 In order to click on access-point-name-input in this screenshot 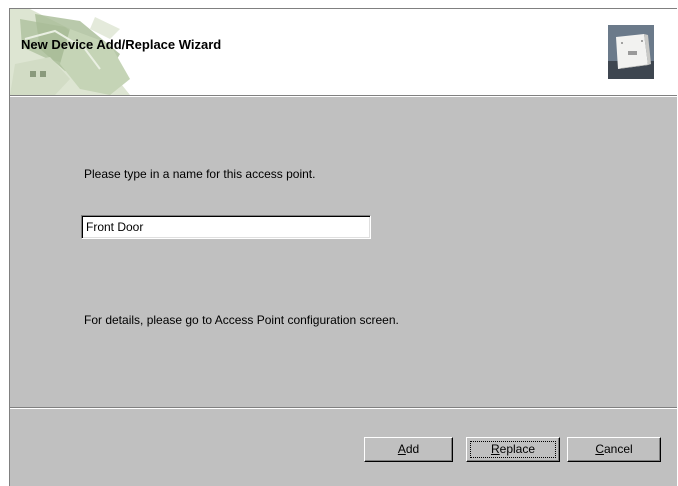, I will do `click(226, 227)`.